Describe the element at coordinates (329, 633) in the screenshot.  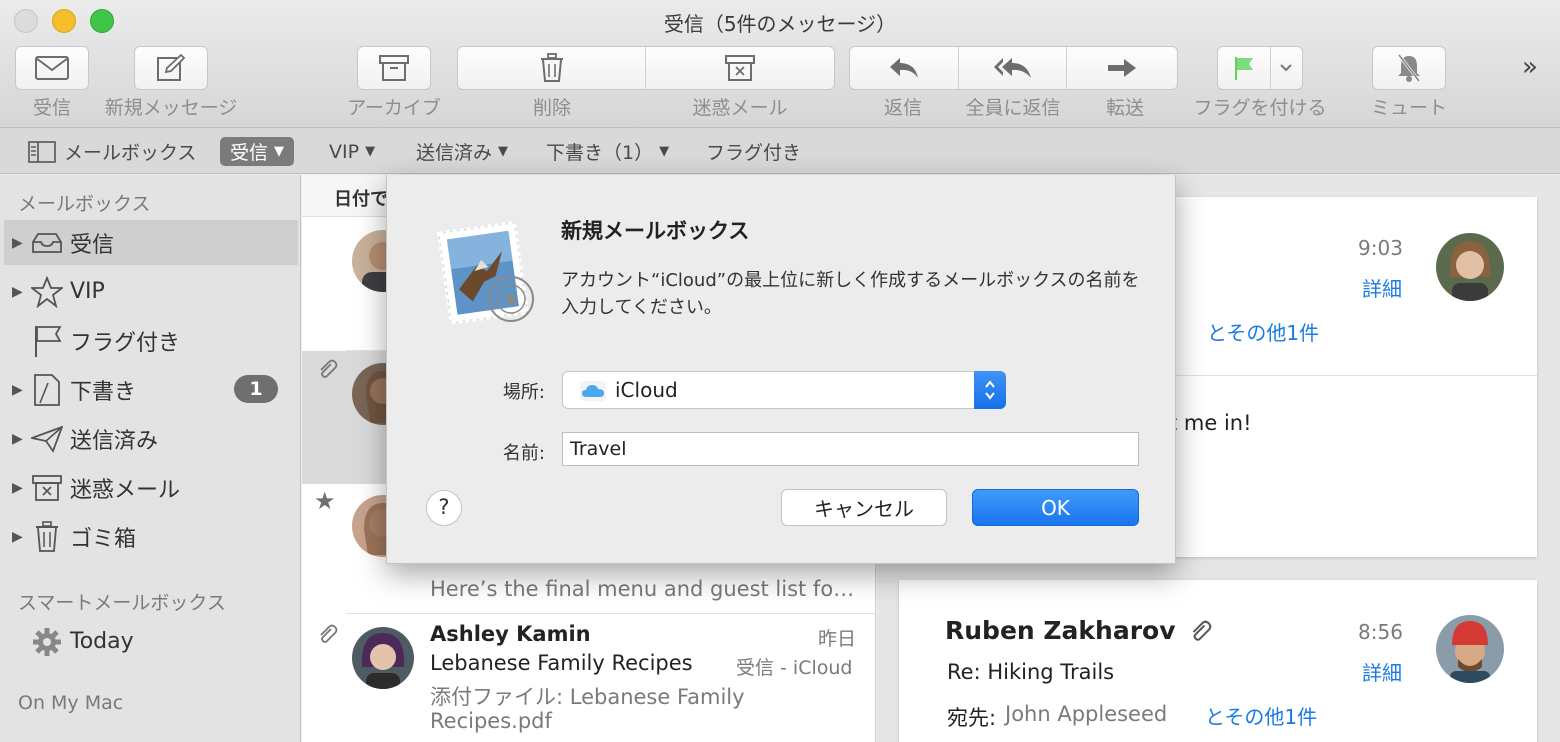
I see `paperclip-icon` at that location.